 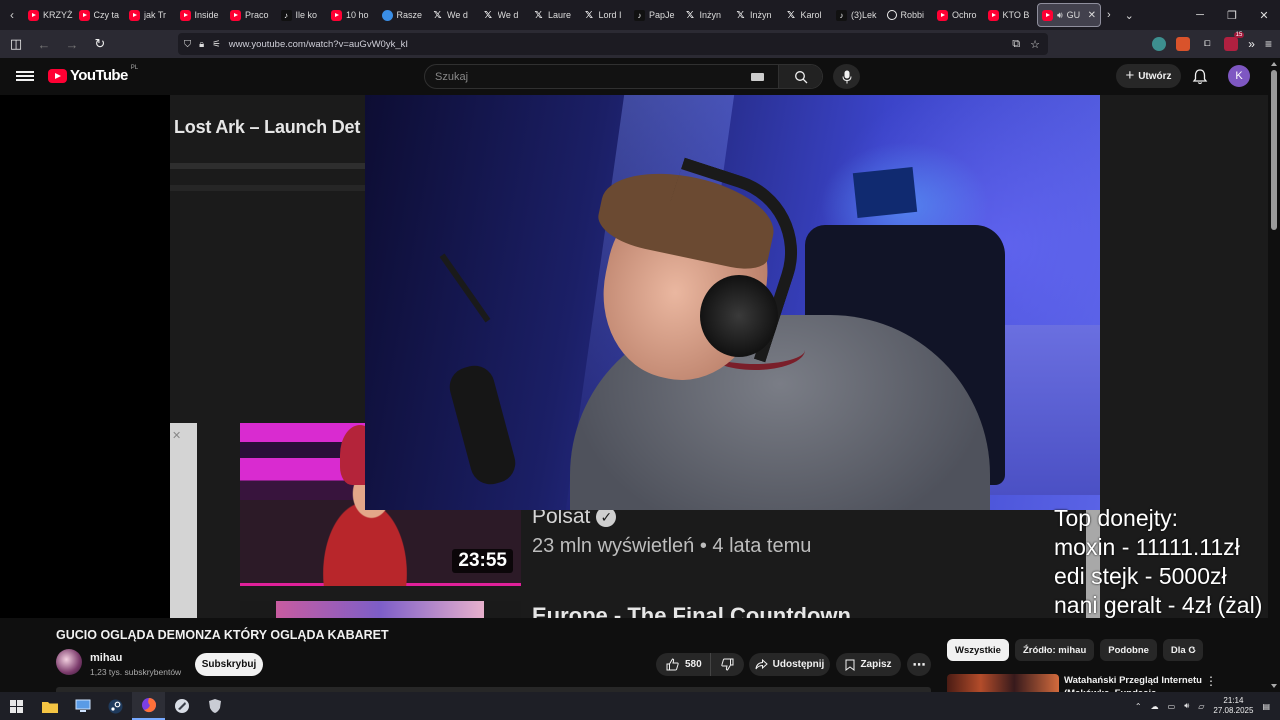 What do you see at coordinates (1060, 15) in the screenshot?
I see `speaker-icon: 🔊︎` at bounding box center [1060, 15].